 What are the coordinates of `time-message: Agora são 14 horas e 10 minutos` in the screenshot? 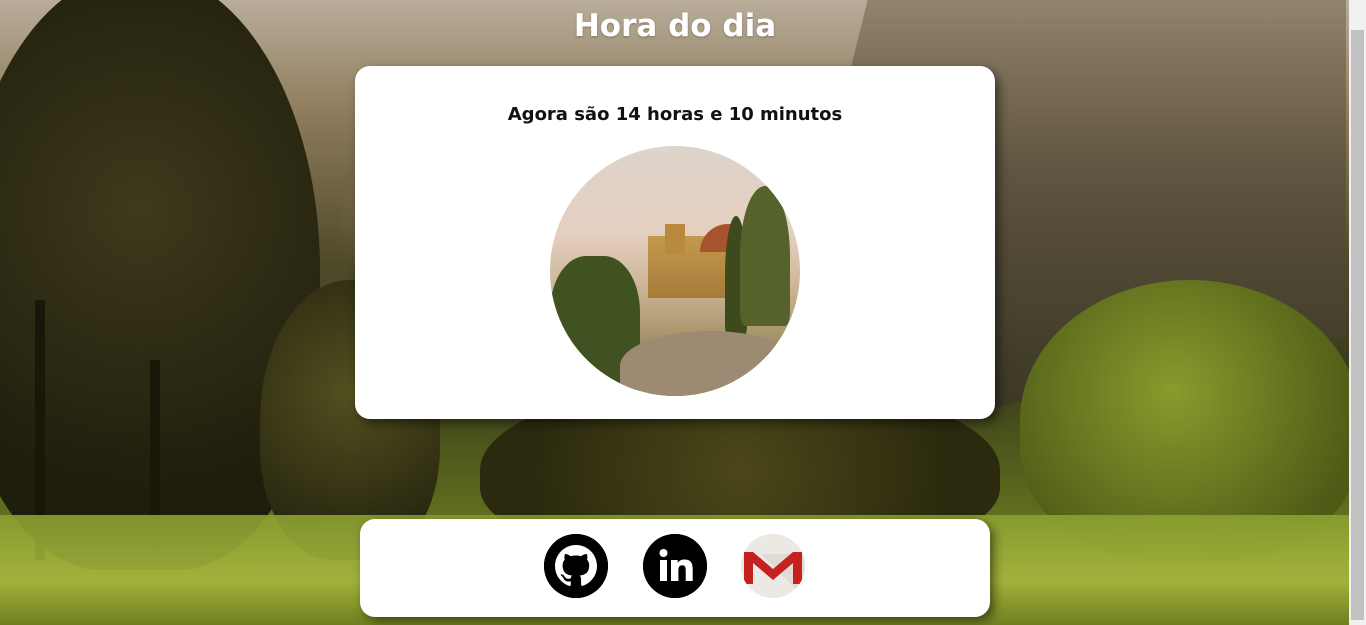 It's located at (675, 114).